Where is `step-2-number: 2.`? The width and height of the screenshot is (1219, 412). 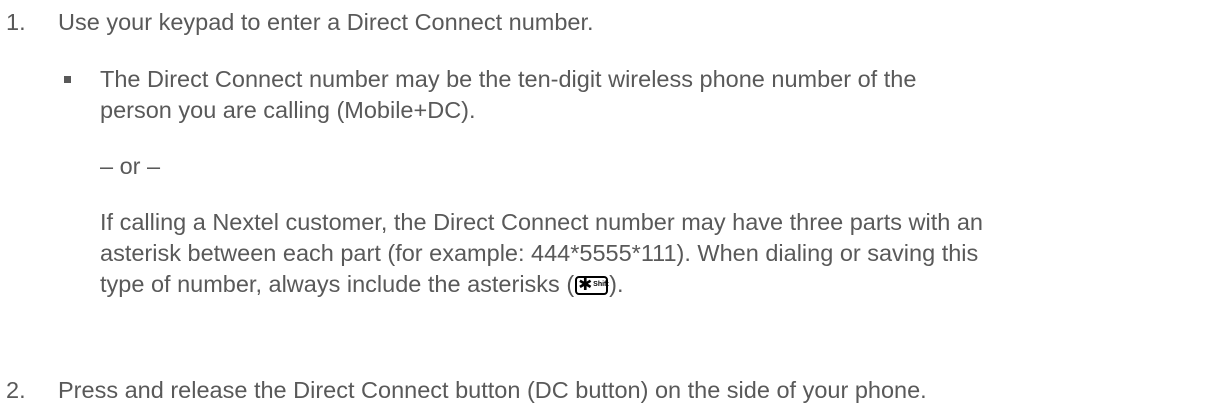
step-2-number: 2. is located at coordinates (16, 390).